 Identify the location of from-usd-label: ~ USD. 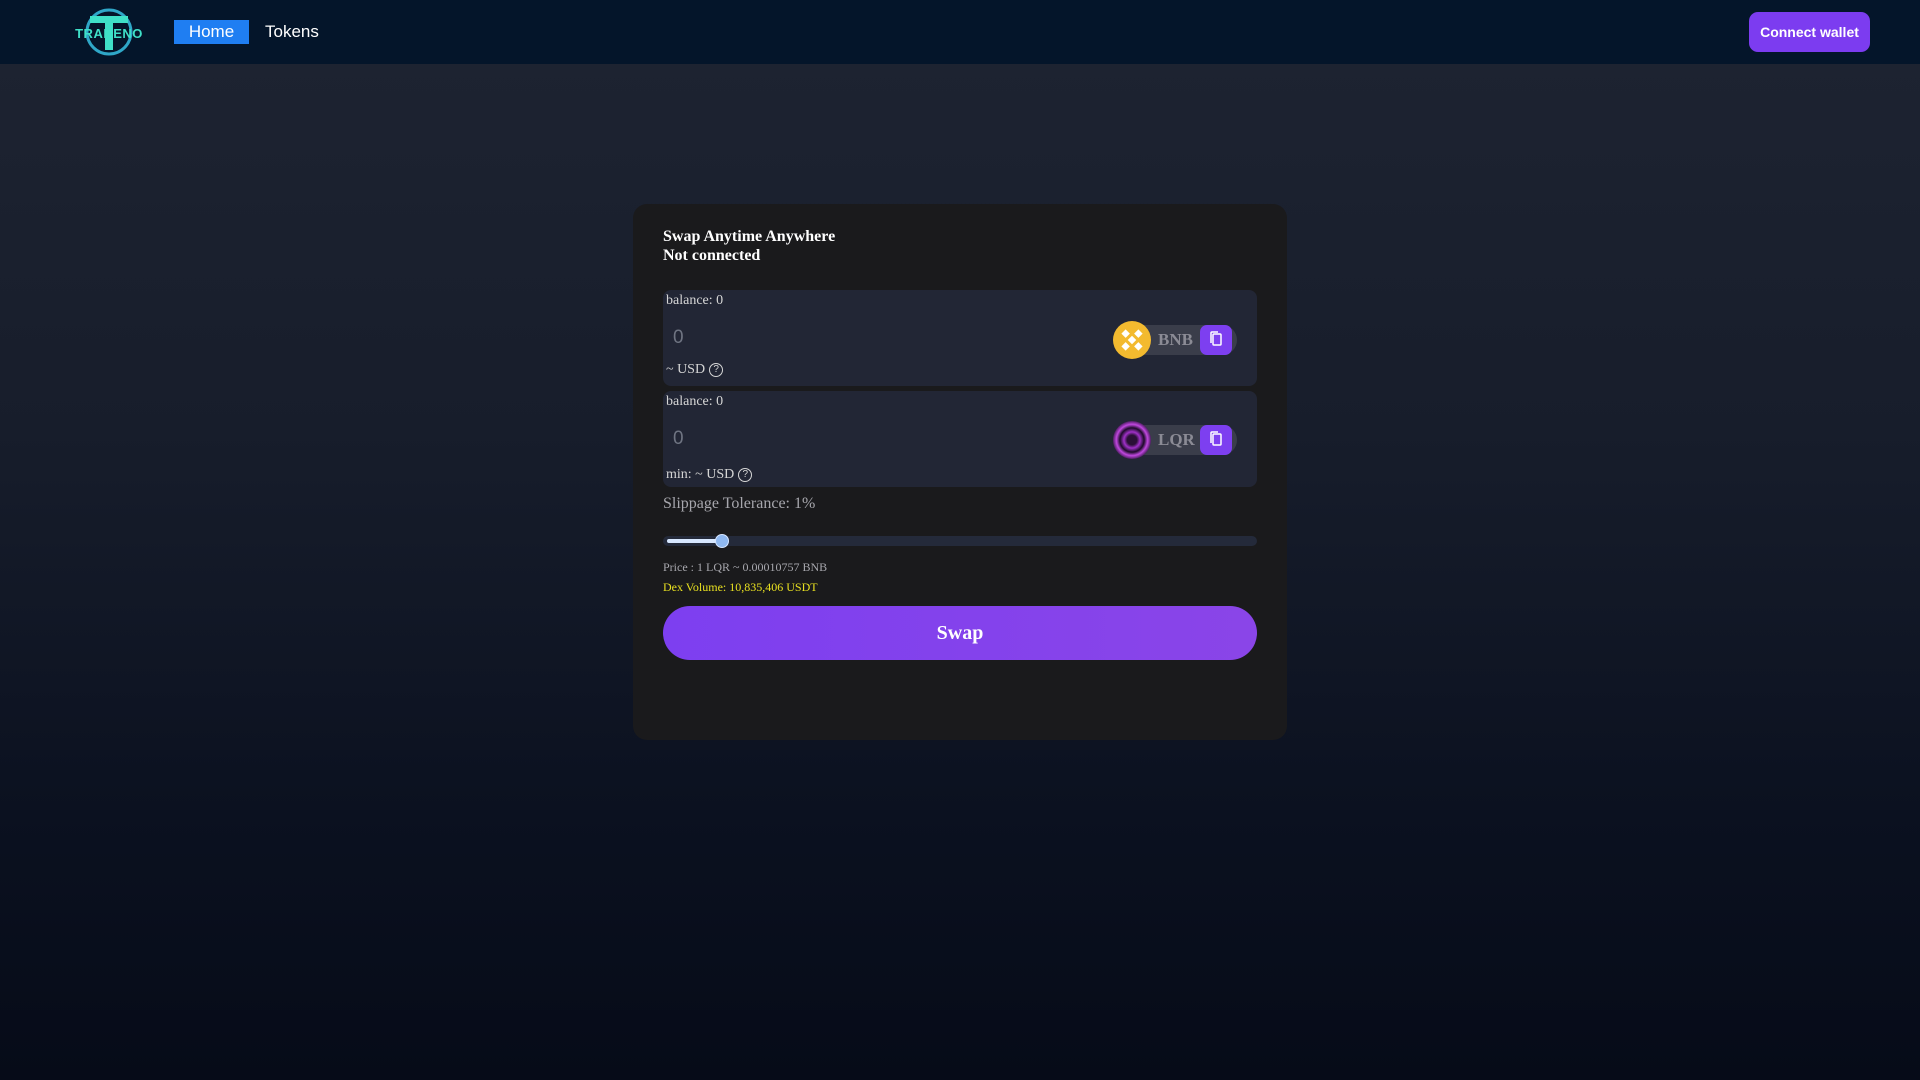
(686, 369).